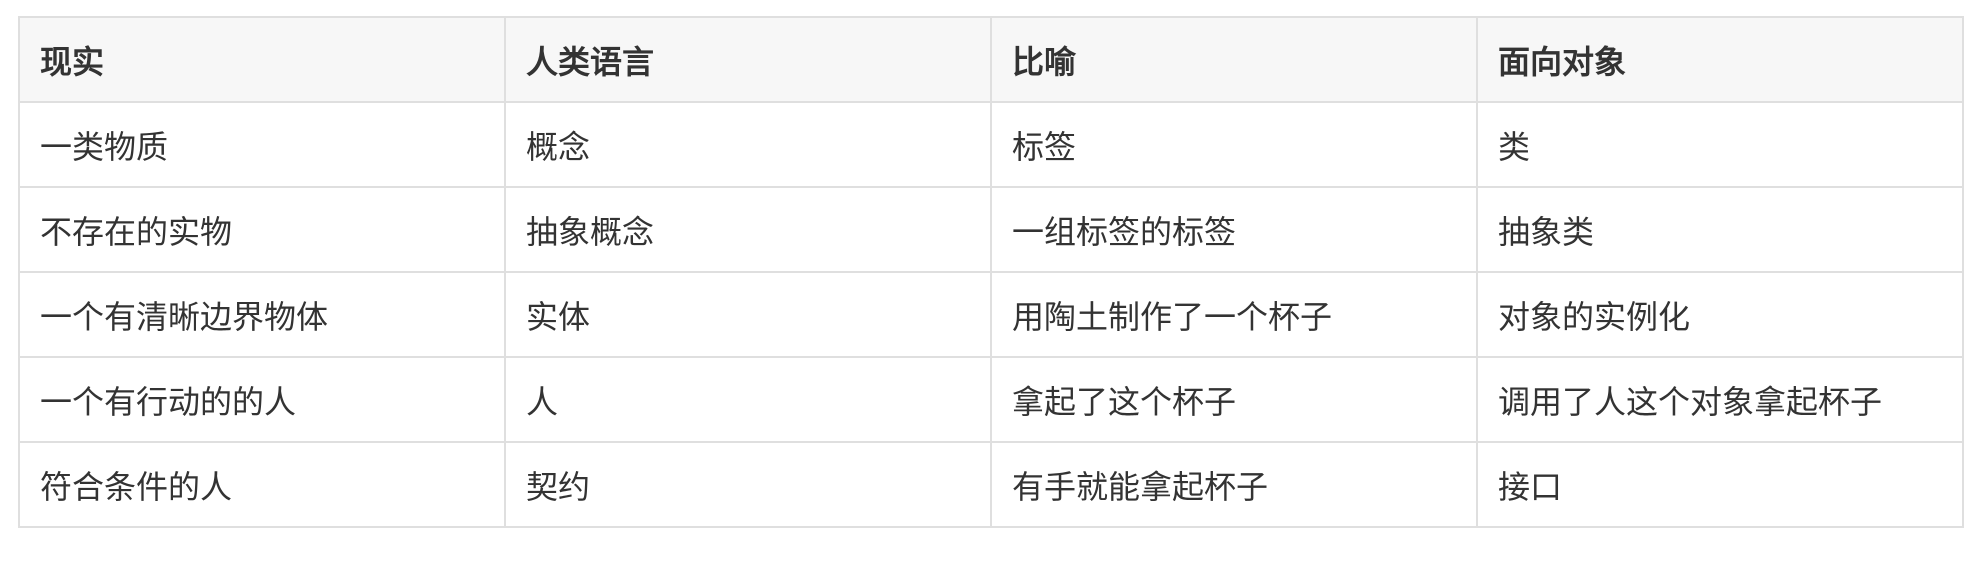  What do you see at coordinates (1720, 399) in the screenshot?
I see `table-cell: 调用了人这个对象拿起杯子` at bounding box center [1720, 399].